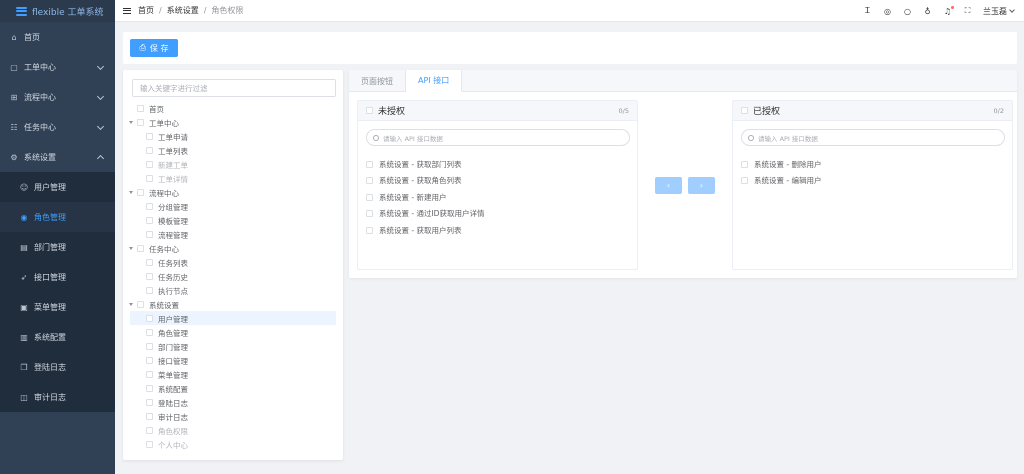 The width and height of the screenshot is (1024, 474). I want to click on tree-node: 工单中心, so click(232, 122).